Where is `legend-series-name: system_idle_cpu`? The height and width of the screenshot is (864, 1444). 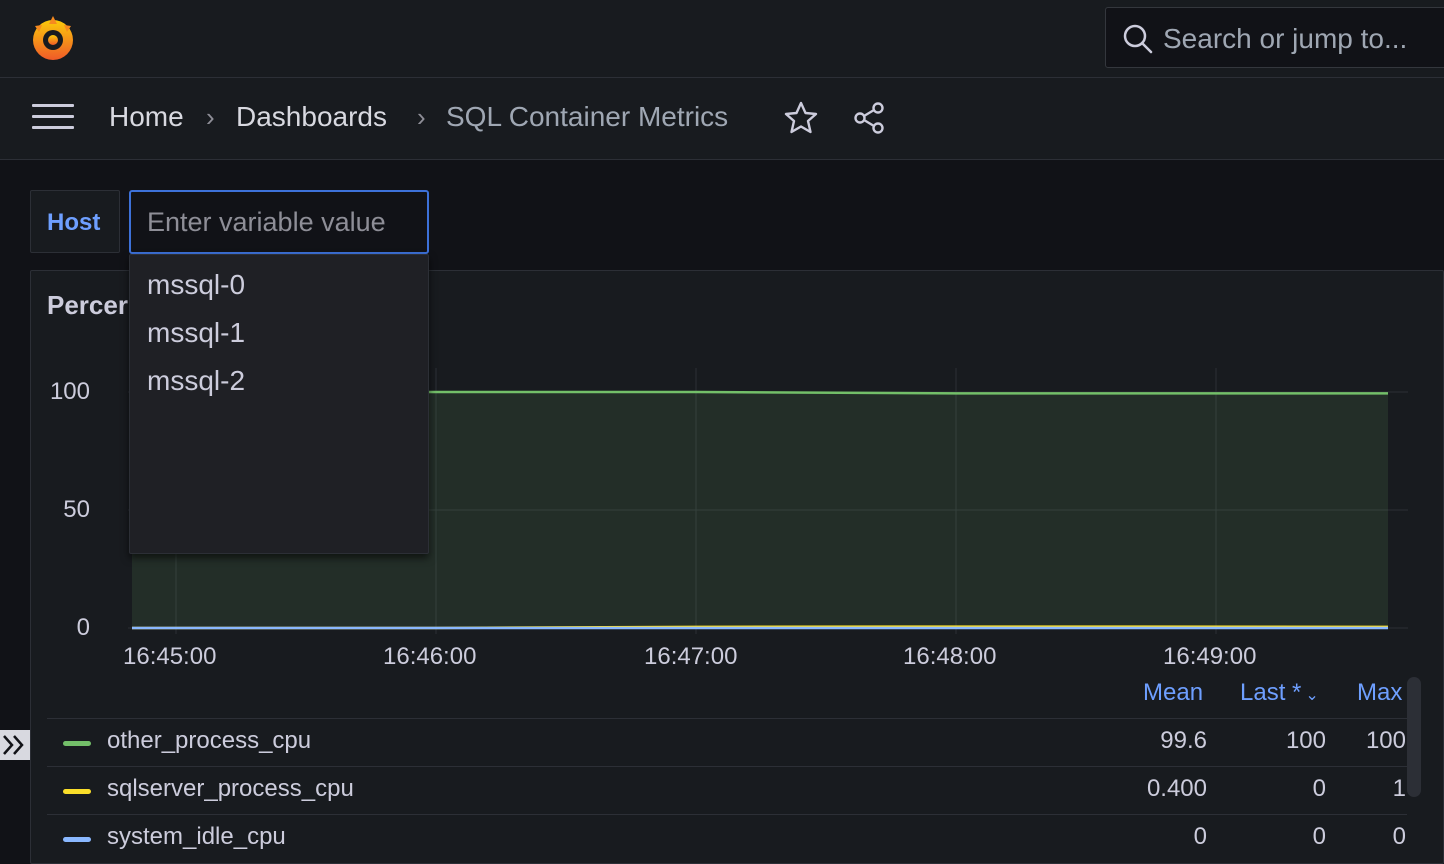 legend-series-name: system_idle_cpu is located at coordinates (196, 836).